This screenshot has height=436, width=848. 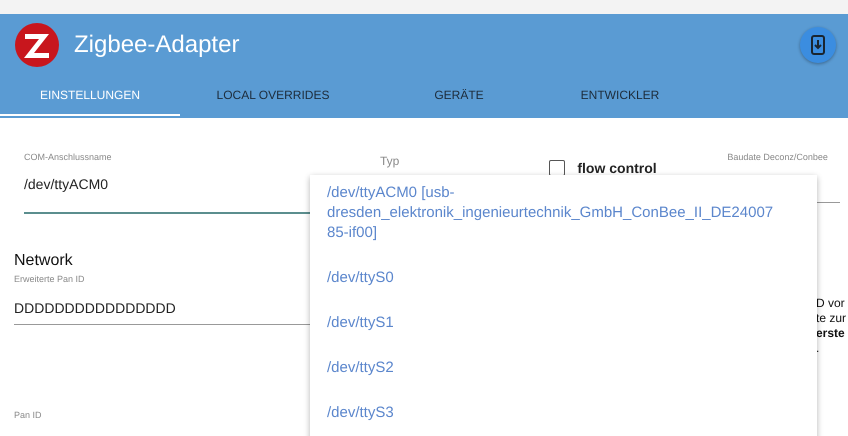 What do you see at coordinates (90, 96) in the screenshot?
I see `tab: EINSTELLUNGEN` at bounding box center [90, 96].